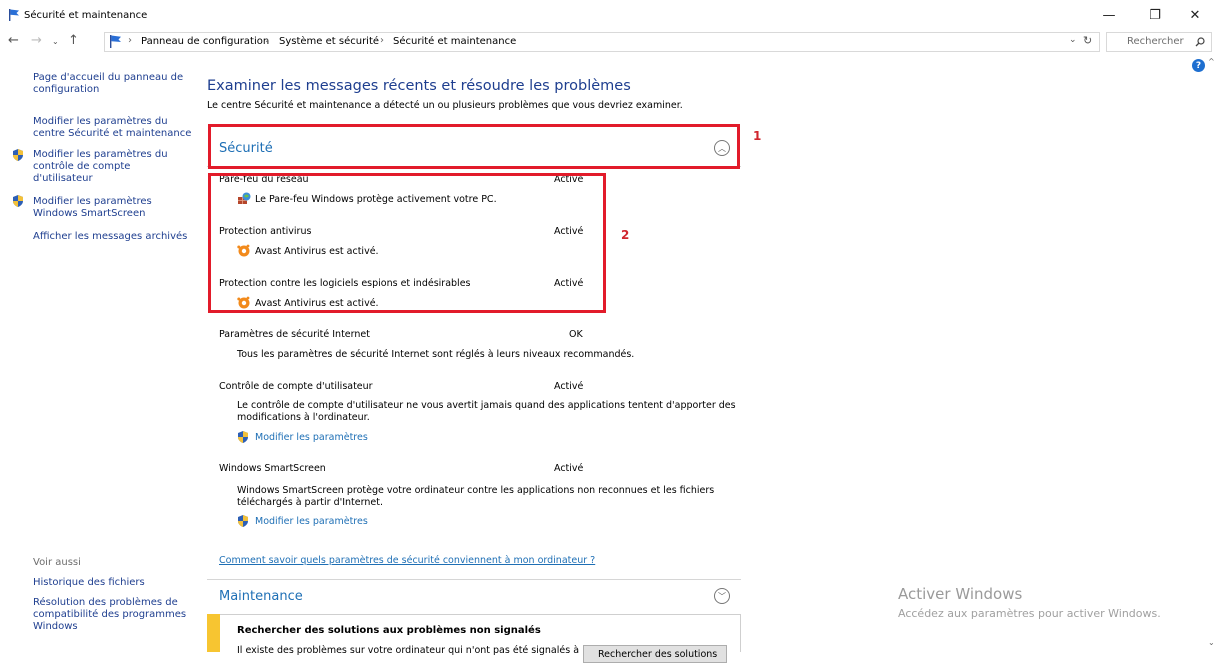 The height and width of the screenshot is (663, 1216). I want to click on smartscreen-change-settings-link: Modifier les paramètres, so click(311, 521).